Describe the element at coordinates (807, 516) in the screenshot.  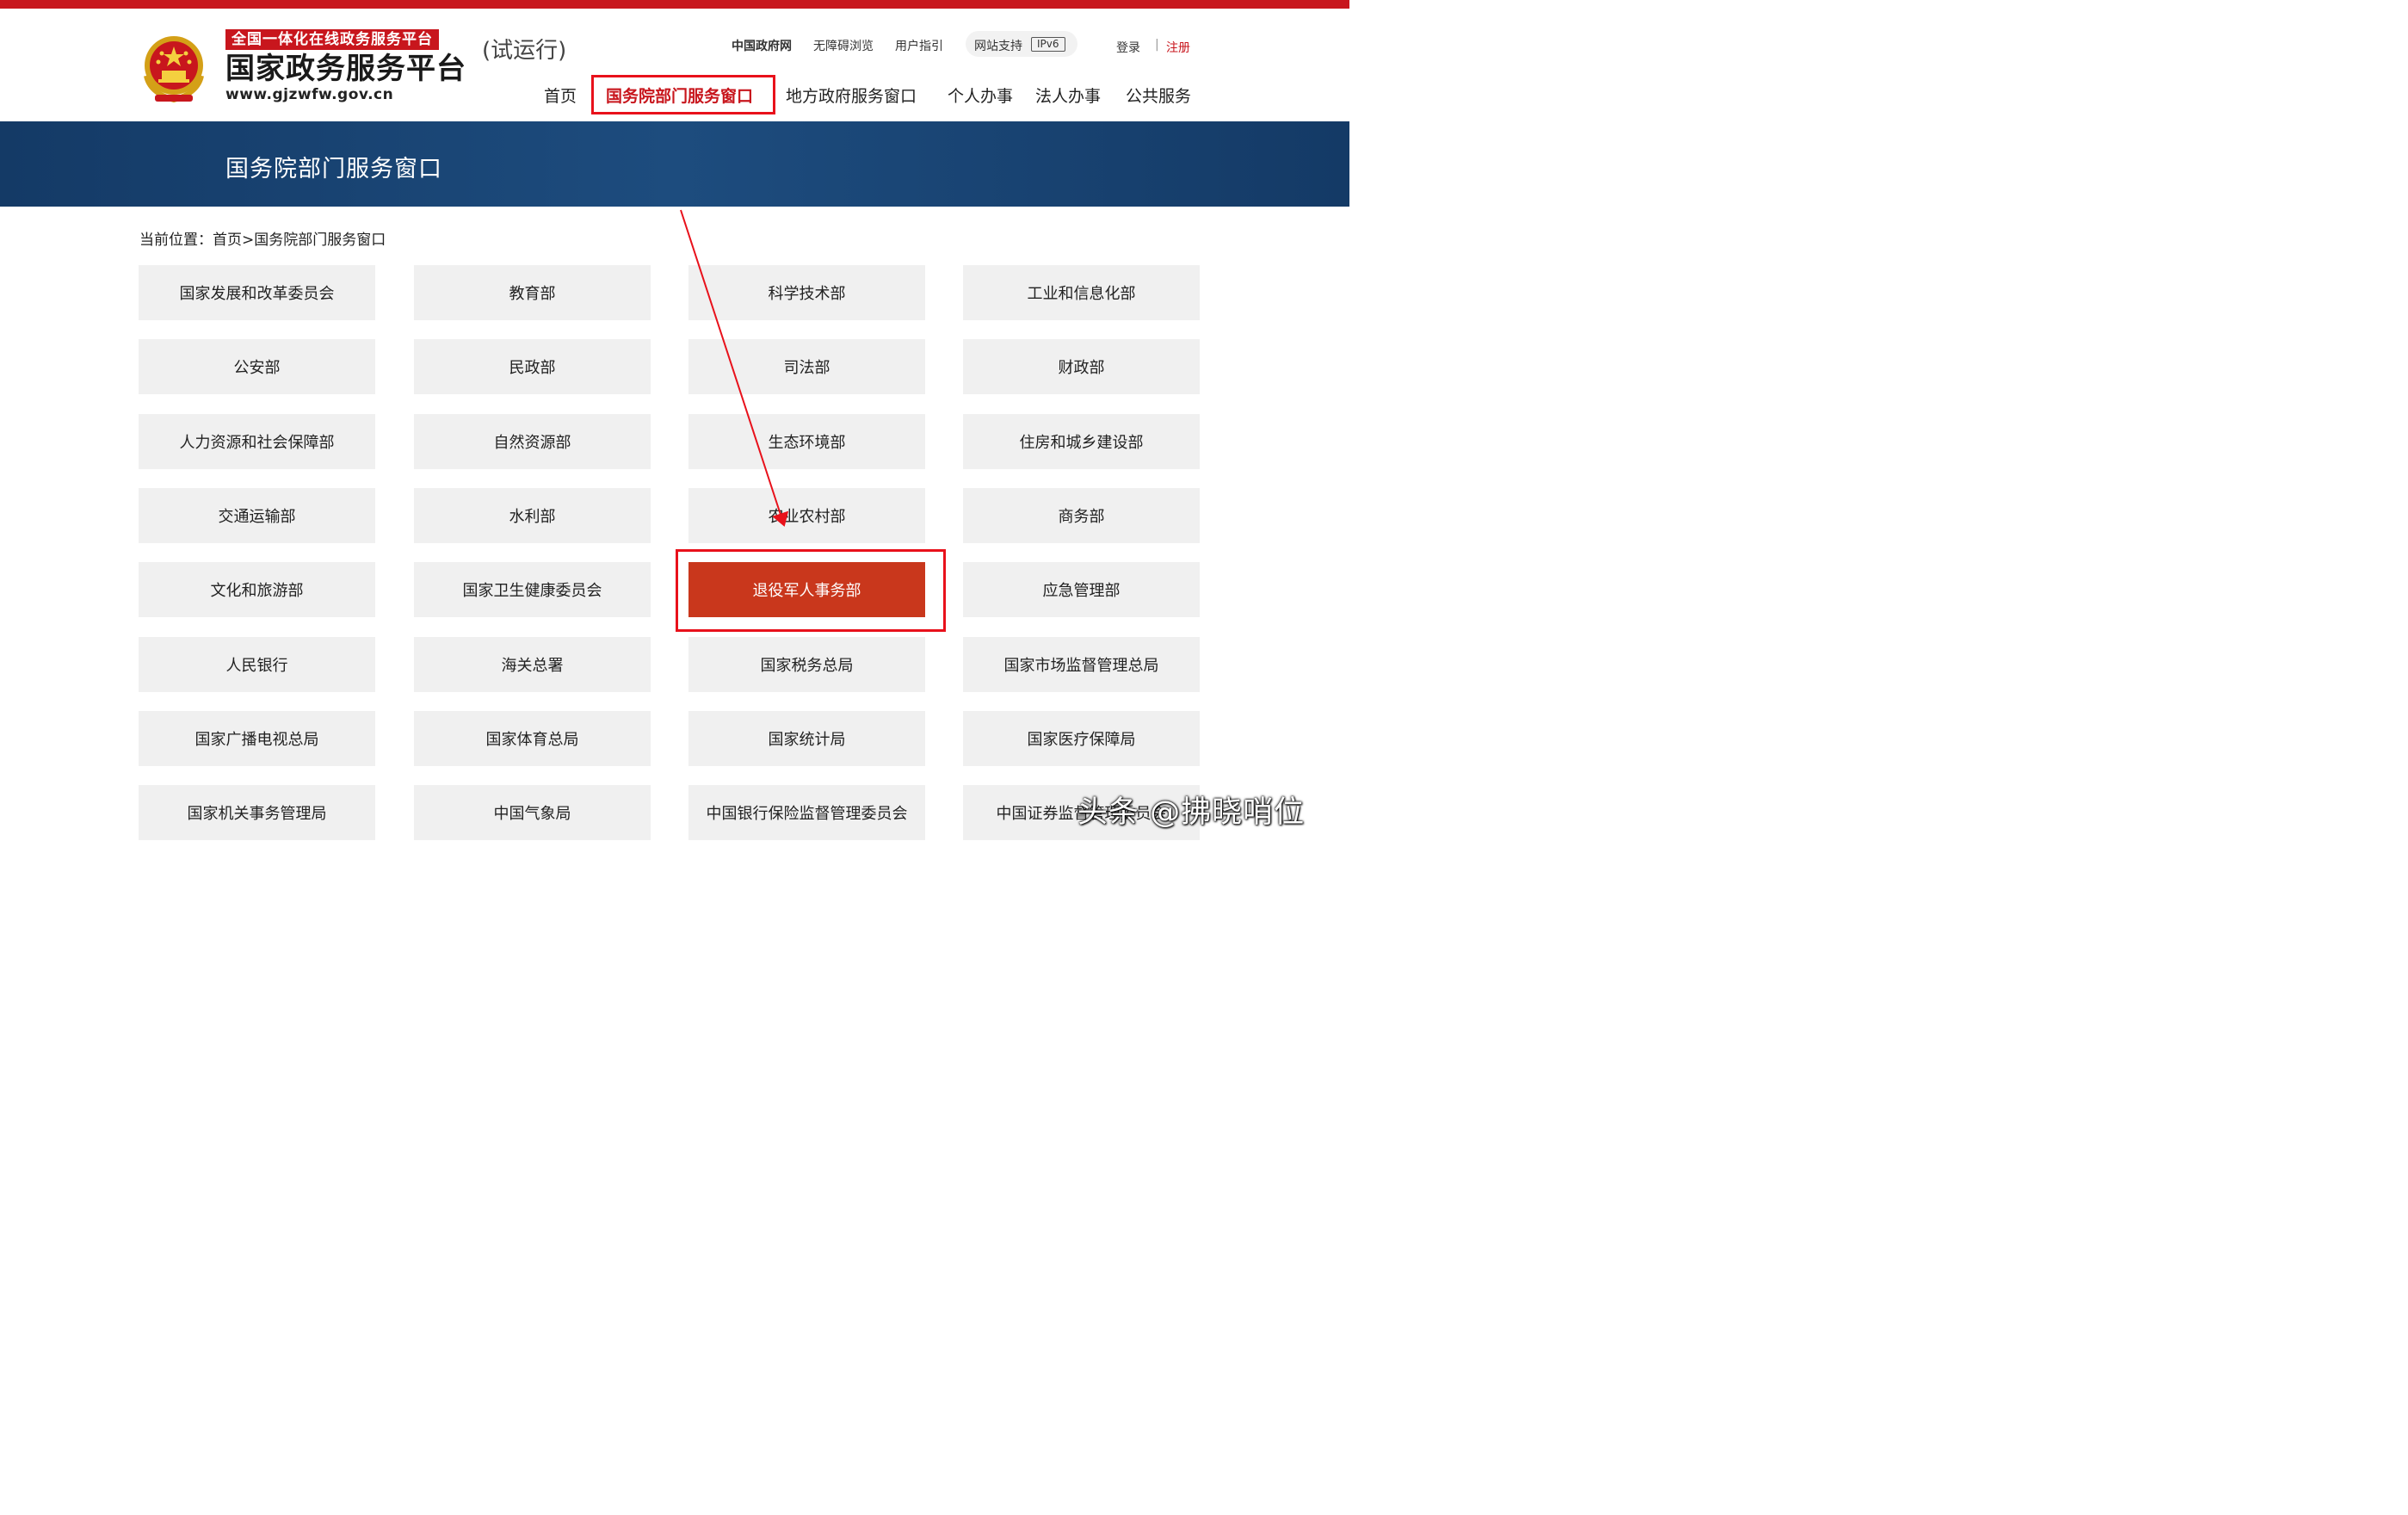
I see `department-tile: 农业农村部` at that location.